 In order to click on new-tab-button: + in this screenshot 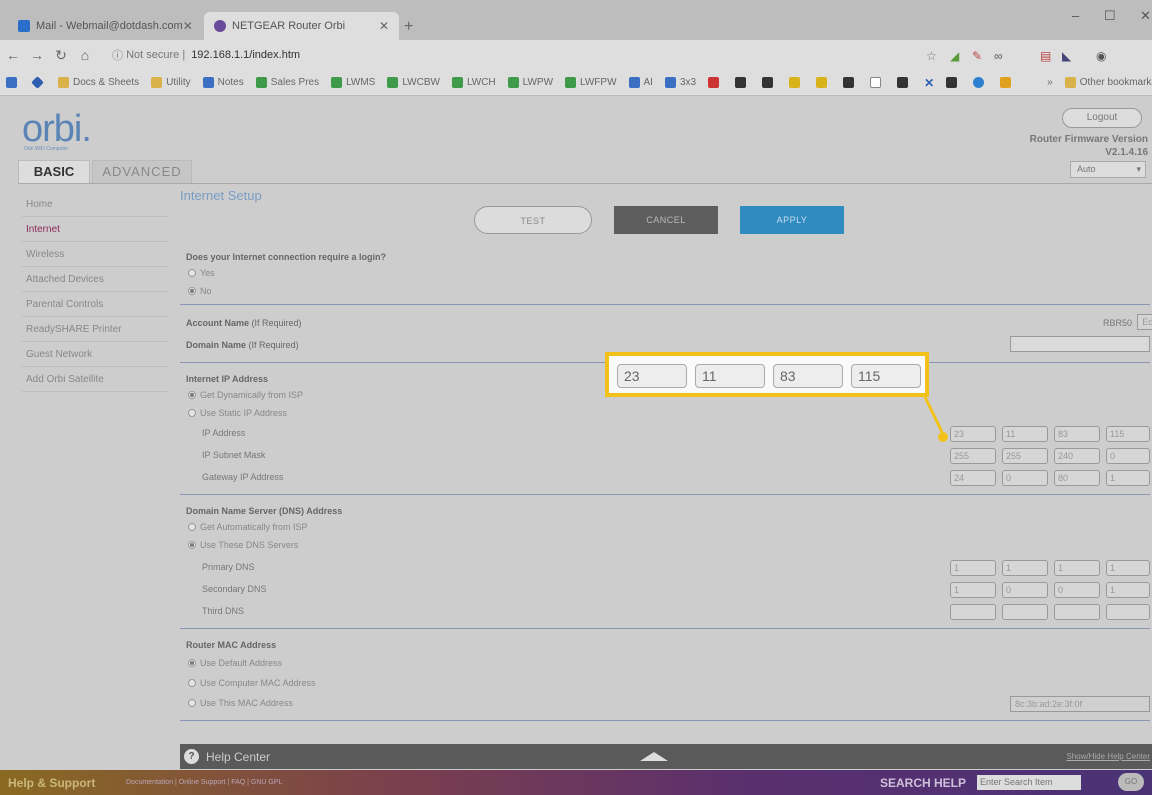, I will do `click(408, 27)`.